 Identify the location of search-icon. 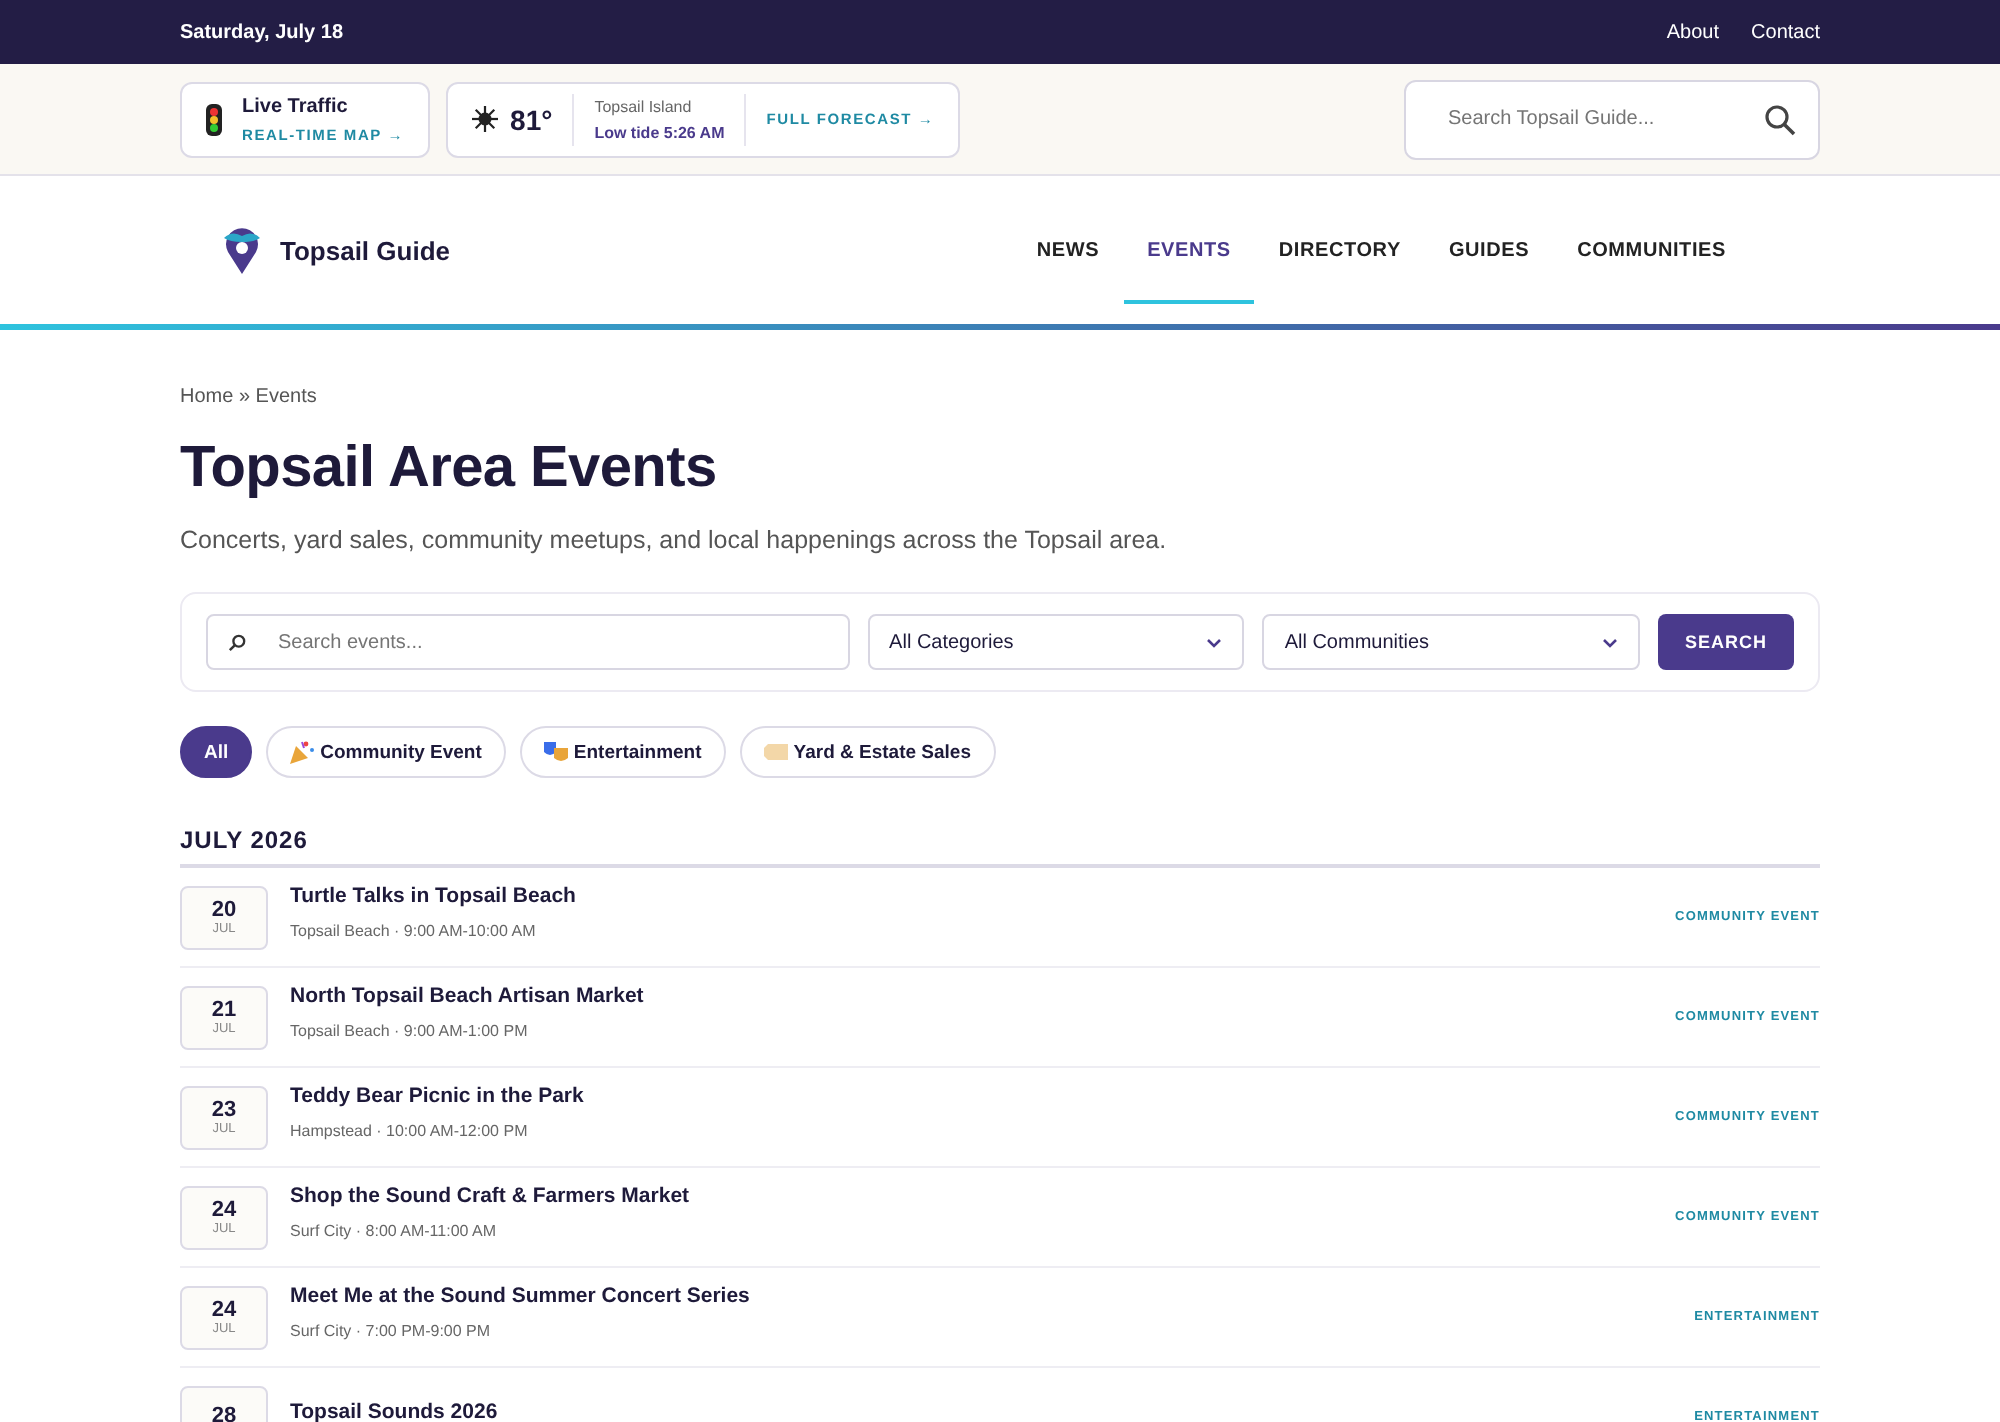
(1780, 119).